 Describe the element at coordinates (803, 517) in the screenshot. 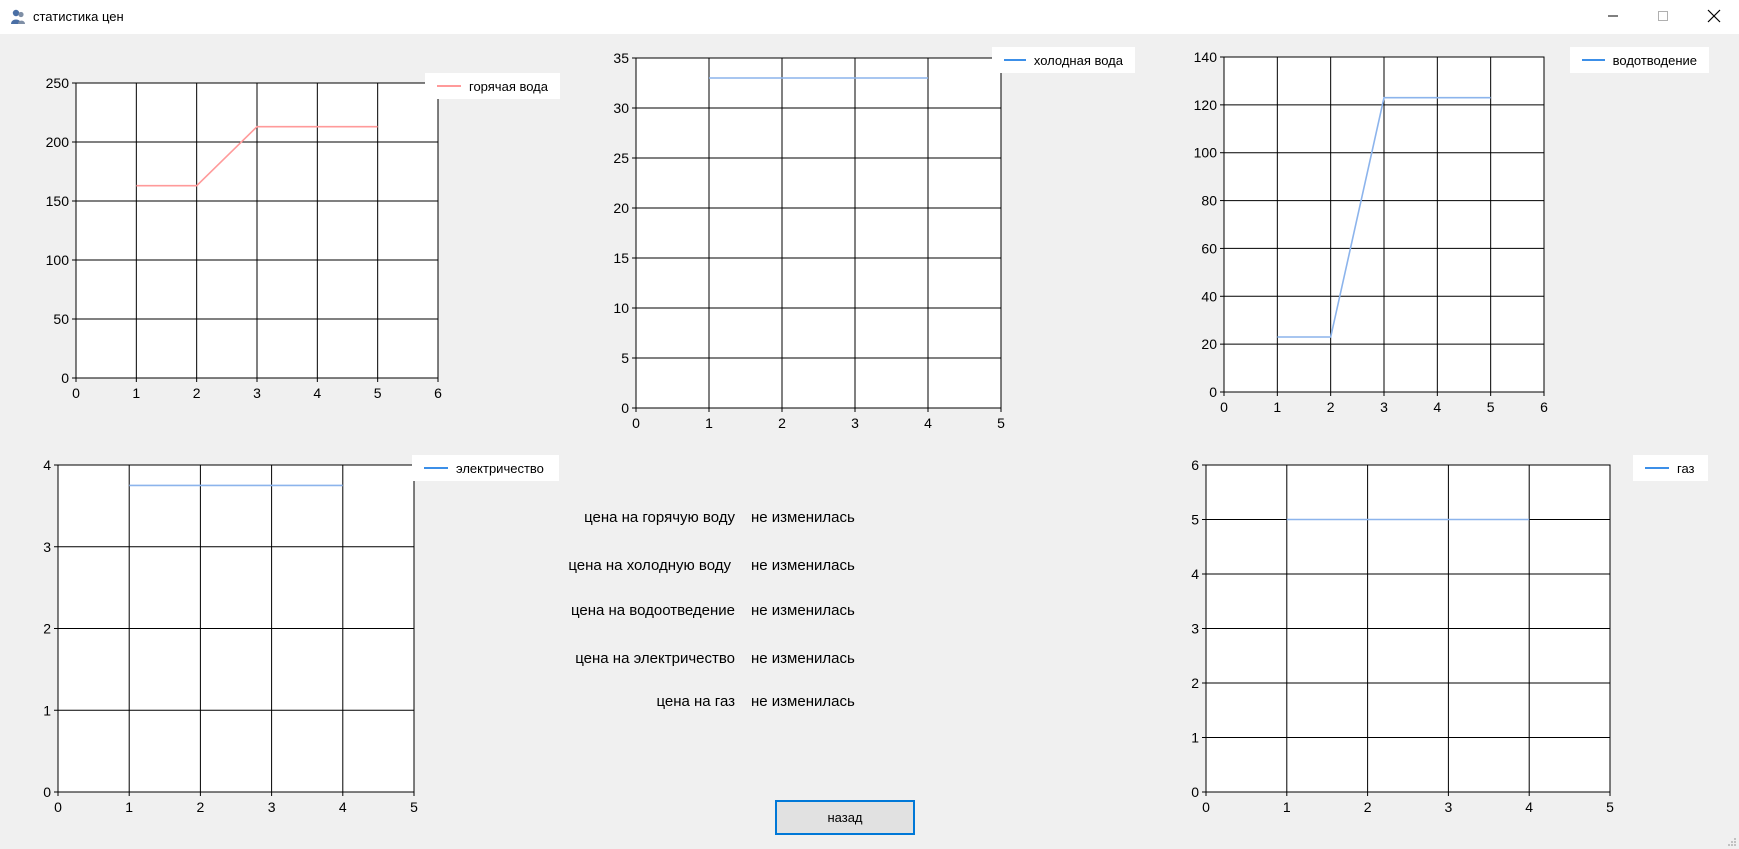

I see `status-value-hot-water: не изменилась` at that location.